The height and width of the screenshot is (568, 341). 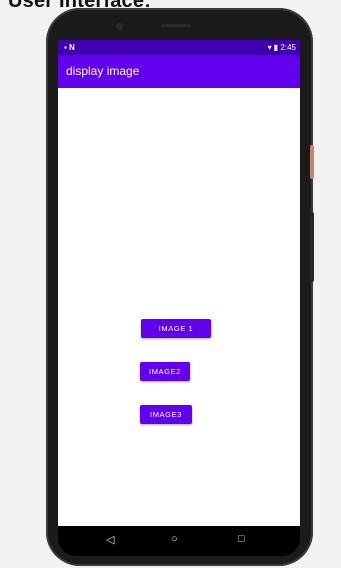 I want to click on home-icon: ○, so click(x=174, y=539).